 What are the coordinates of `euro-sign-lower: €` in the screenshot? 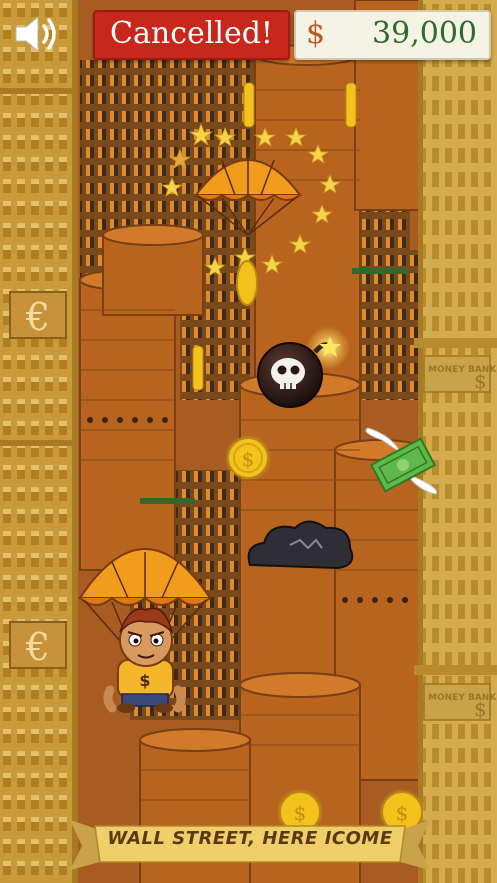 It's located at (37, 647).